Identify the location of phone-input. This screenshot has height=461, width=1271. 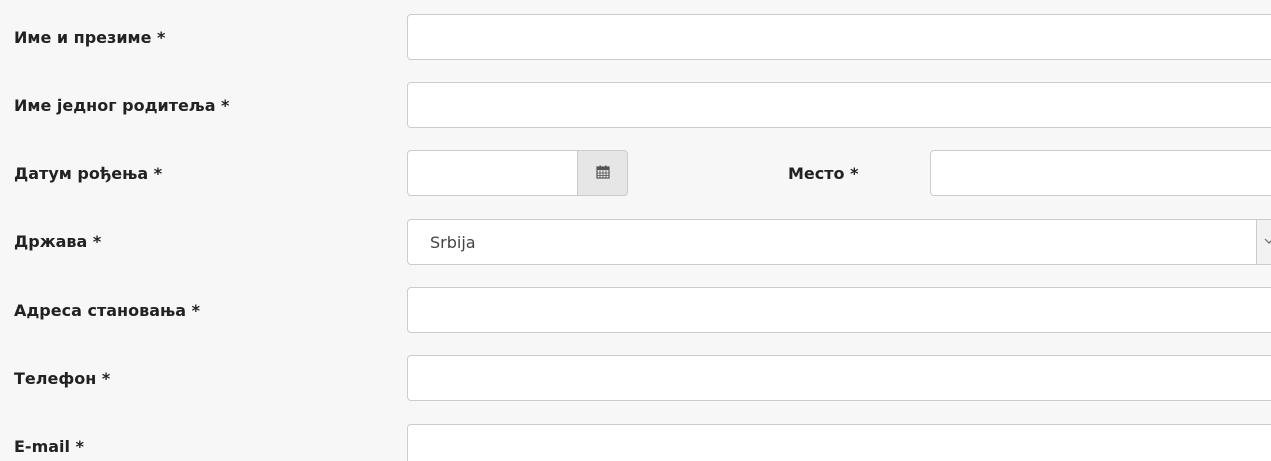
(839, 378).